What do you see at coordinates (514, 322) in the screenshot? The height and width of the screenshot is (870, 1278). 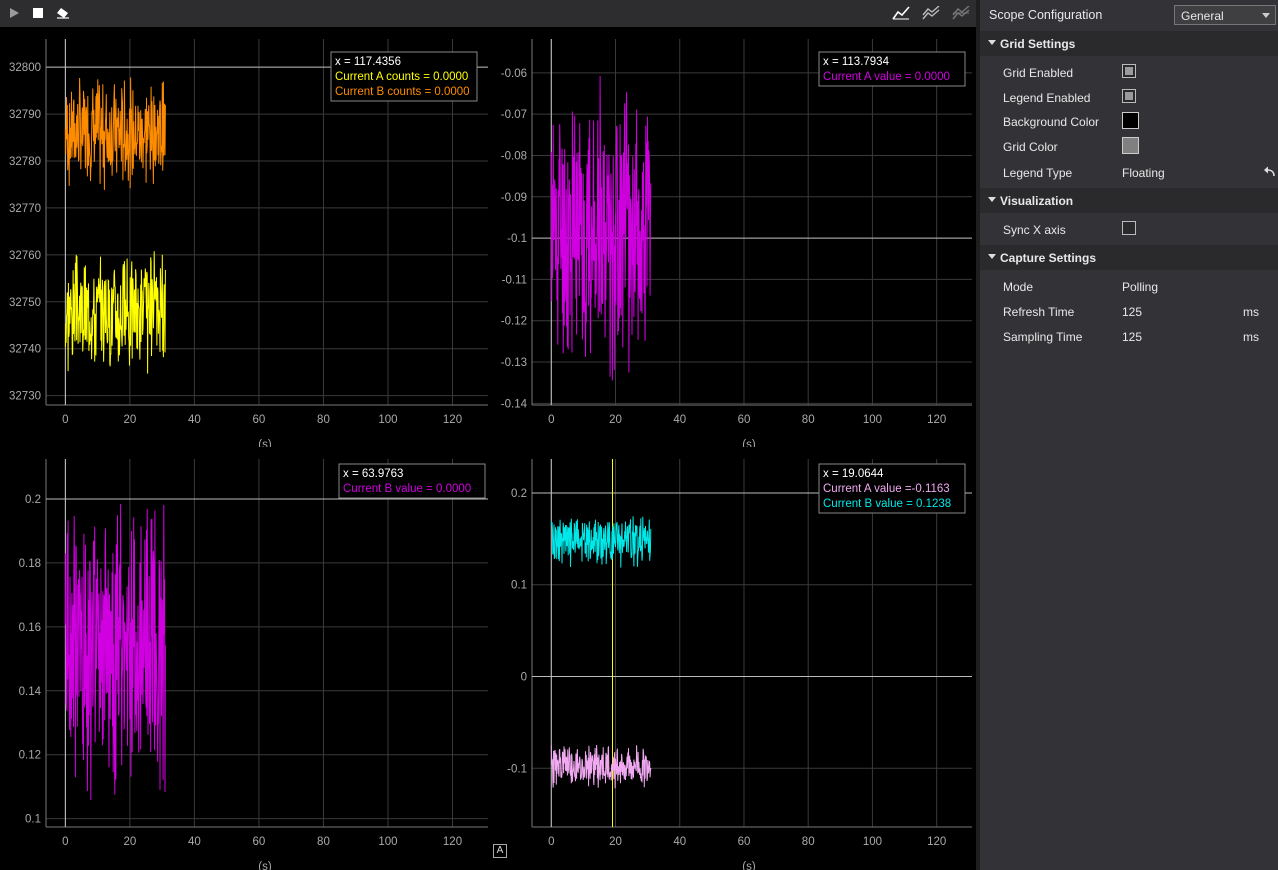 I see `y-tick-label: -0.12` at bounding box center [514, 322].